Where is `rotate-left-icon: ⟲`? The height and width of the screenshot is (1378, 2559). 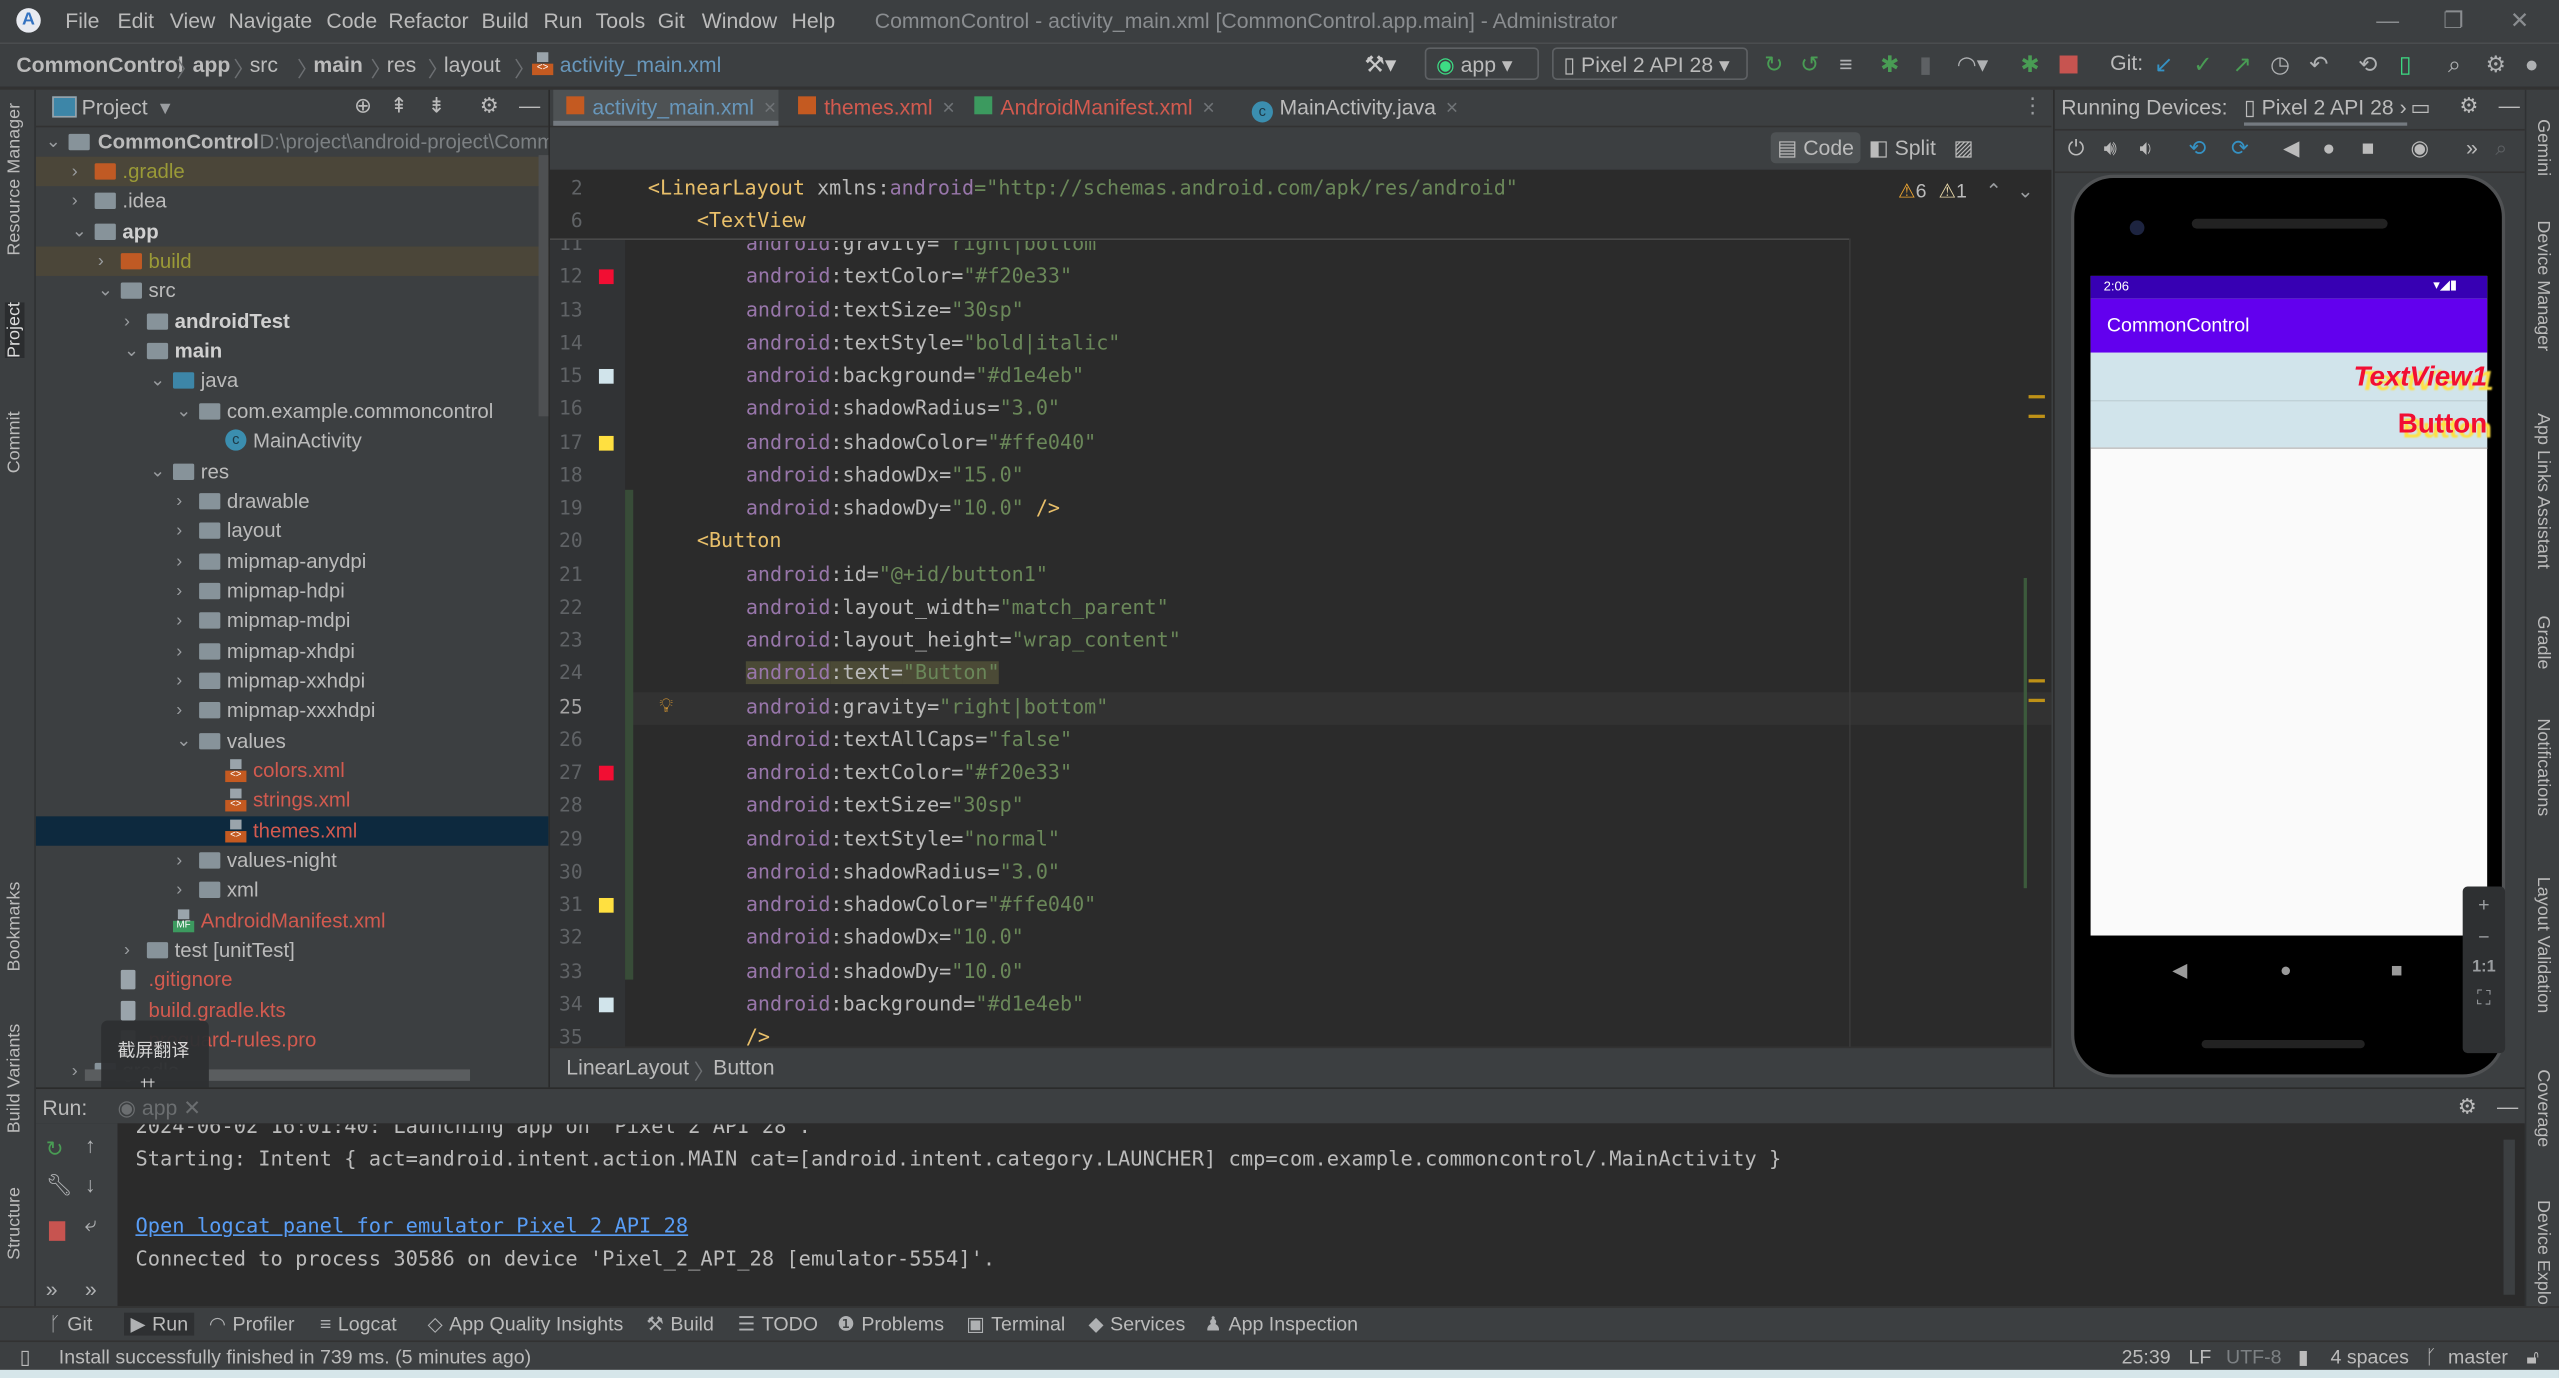 rotate-left-icon: ⟲ is located at coordinates (2198, 149).